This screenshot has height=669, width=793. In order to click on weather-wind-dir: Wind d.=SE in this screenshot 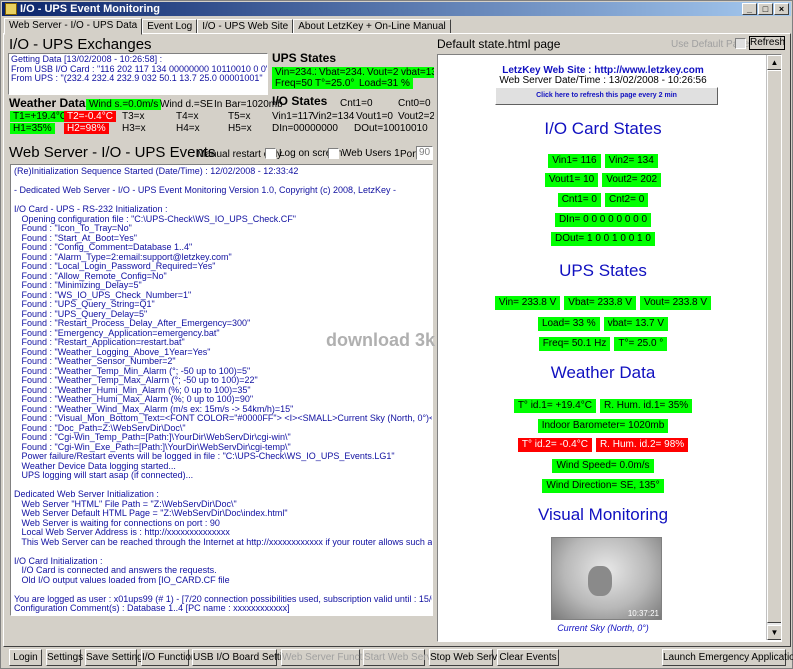, I will do `click(187, 104)`.